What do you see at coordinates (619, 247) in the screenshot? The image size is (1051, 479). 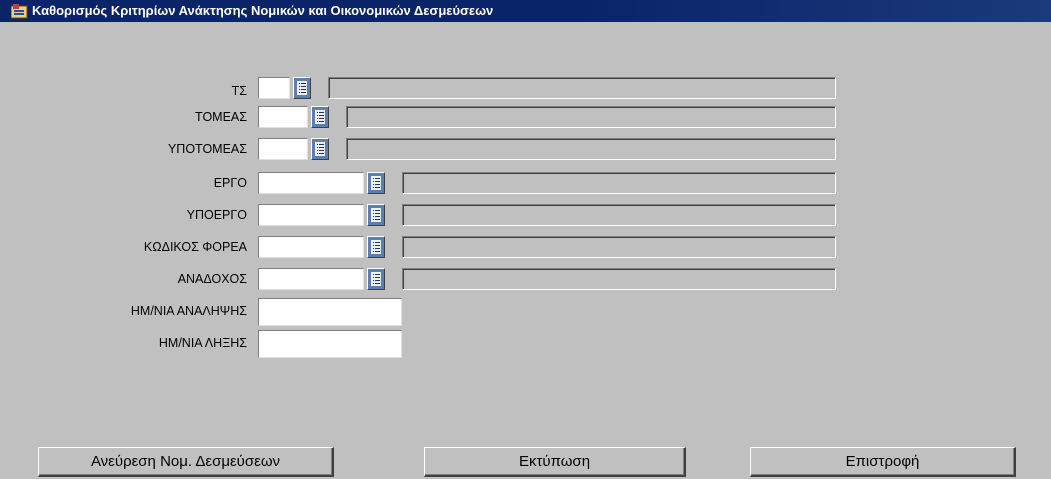 I see `kodikos-forea-description` at bounding box center [619, 247].